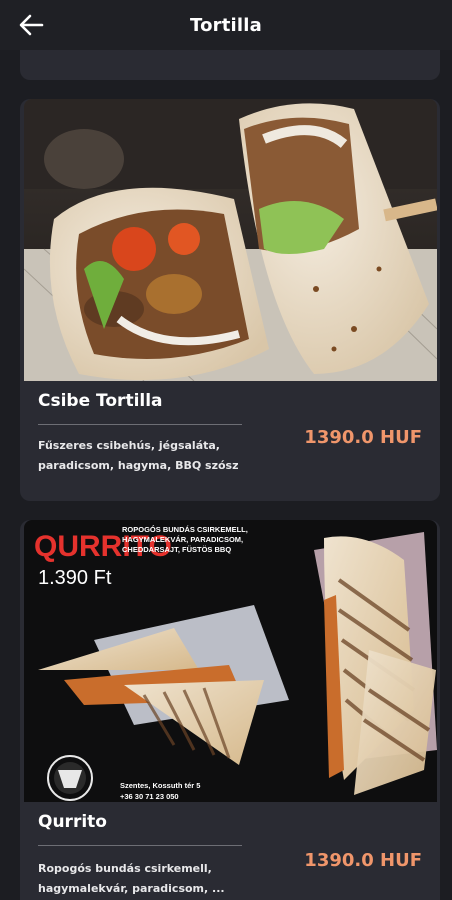  I want to click on page-title: Tortilla, so click(226, 25).